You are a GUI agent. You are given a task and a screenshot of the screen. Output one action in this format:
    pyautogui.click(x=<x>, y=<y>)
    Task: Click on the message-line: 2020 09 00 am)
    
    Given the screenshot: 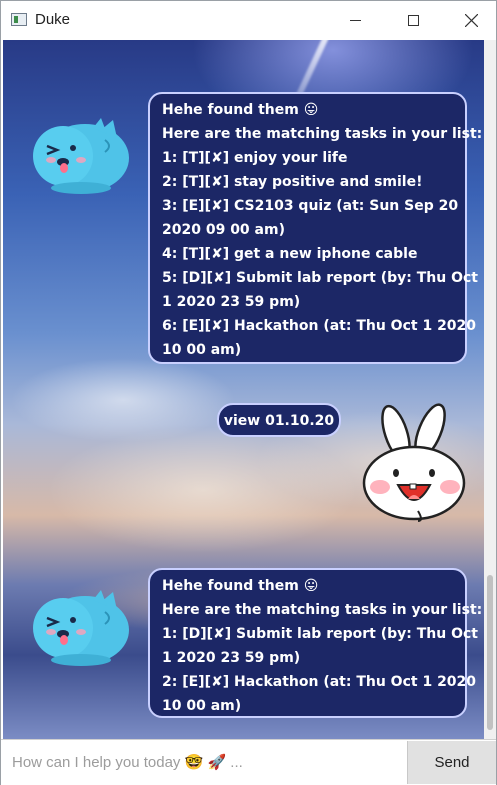 What is the action you would take?
    pyautogui.click(x=223, y=230)
    